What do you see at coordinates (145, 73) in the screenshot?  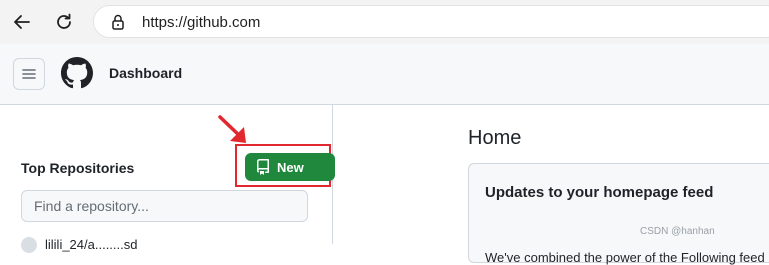 I see `page-title: Dashboard` at bounding box center [145, 73].